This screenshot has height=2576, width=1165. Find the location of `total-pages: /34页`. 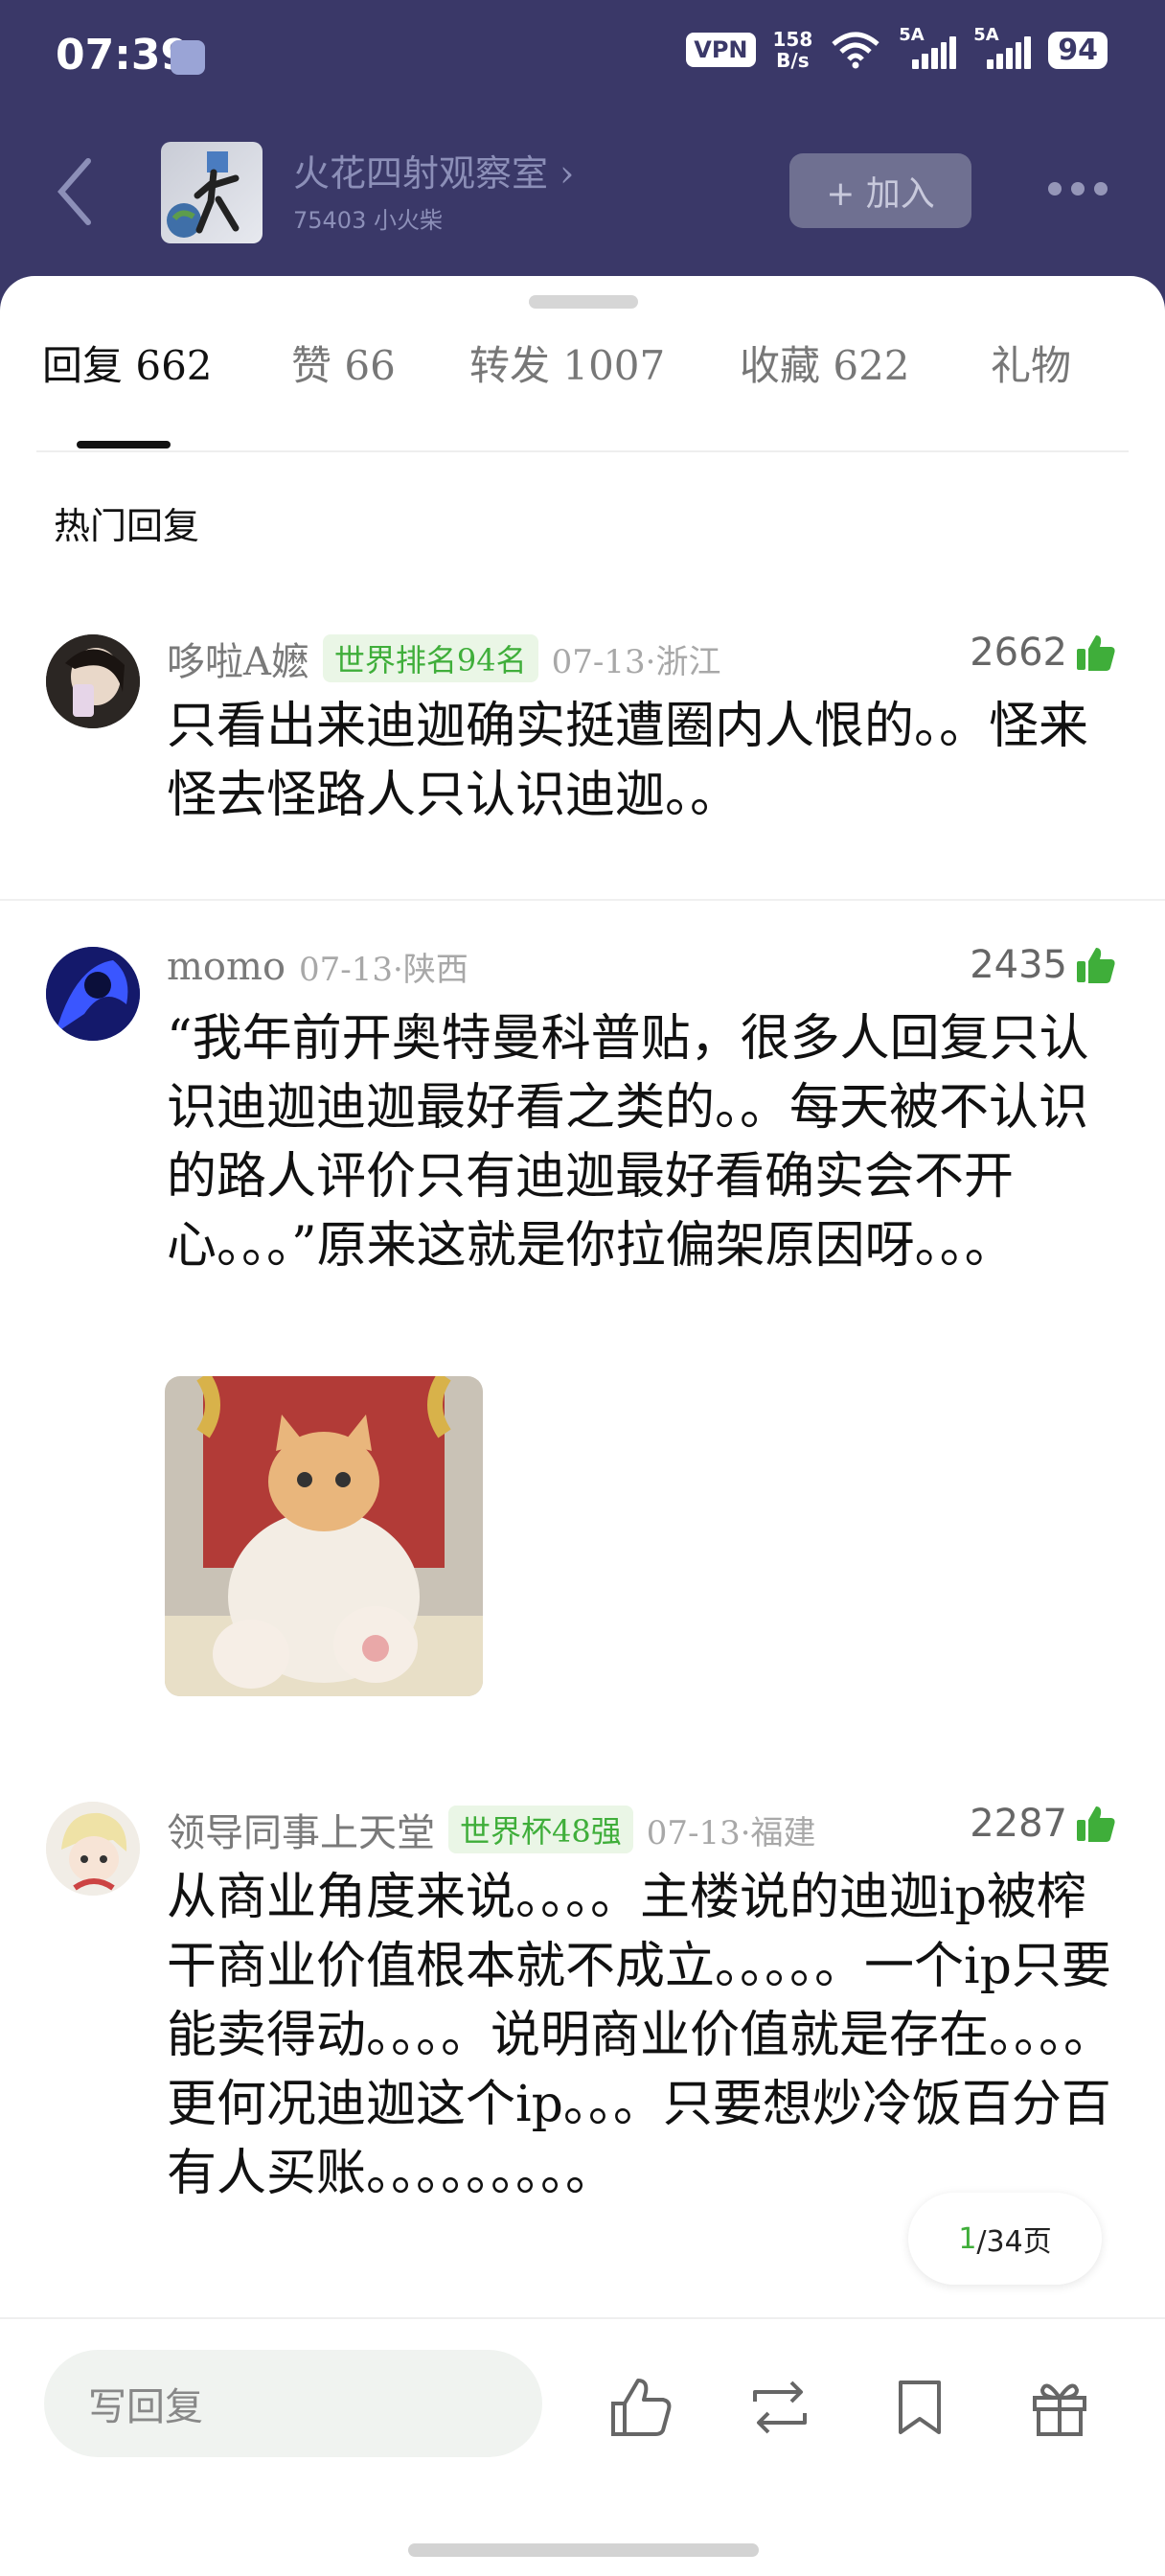

total-pages: /34页 is located at coordinates (1014, 2242).